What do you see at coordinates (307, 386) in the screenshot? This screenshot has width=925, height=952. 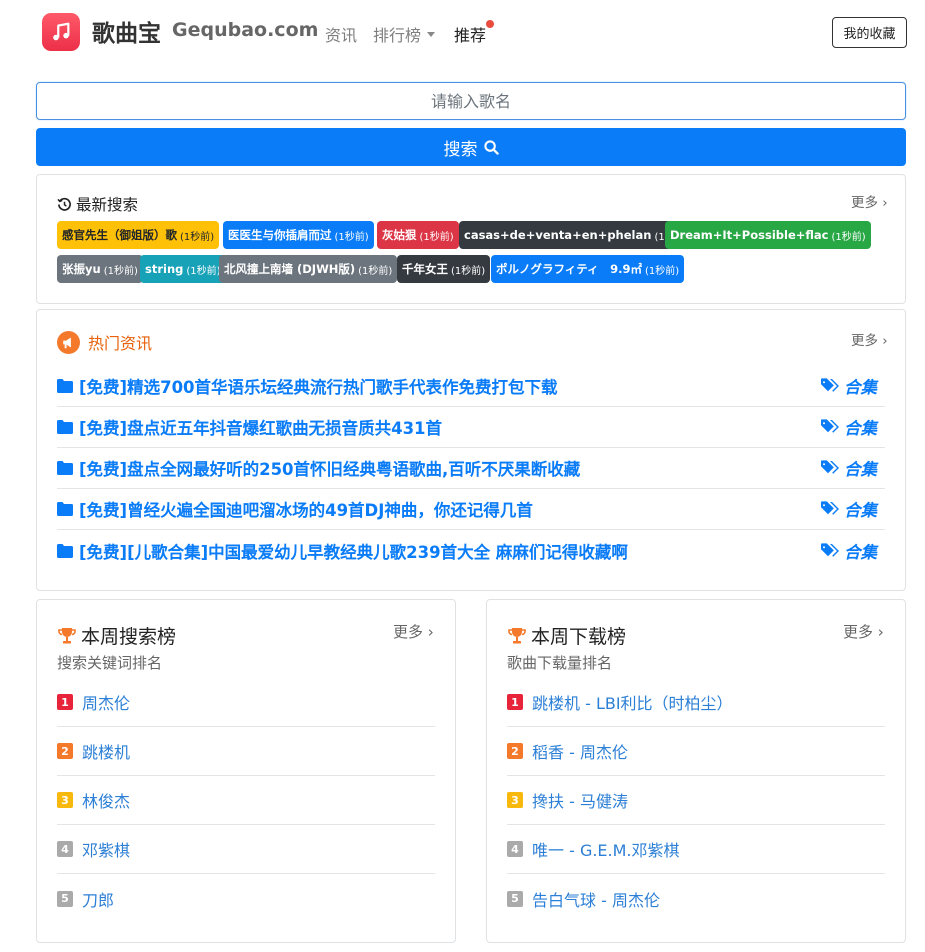 I see `news-link: [免费]精选700首华语乐坛经典流行热门歌手代表作免费打包下载` at bounding box center [307, 386].